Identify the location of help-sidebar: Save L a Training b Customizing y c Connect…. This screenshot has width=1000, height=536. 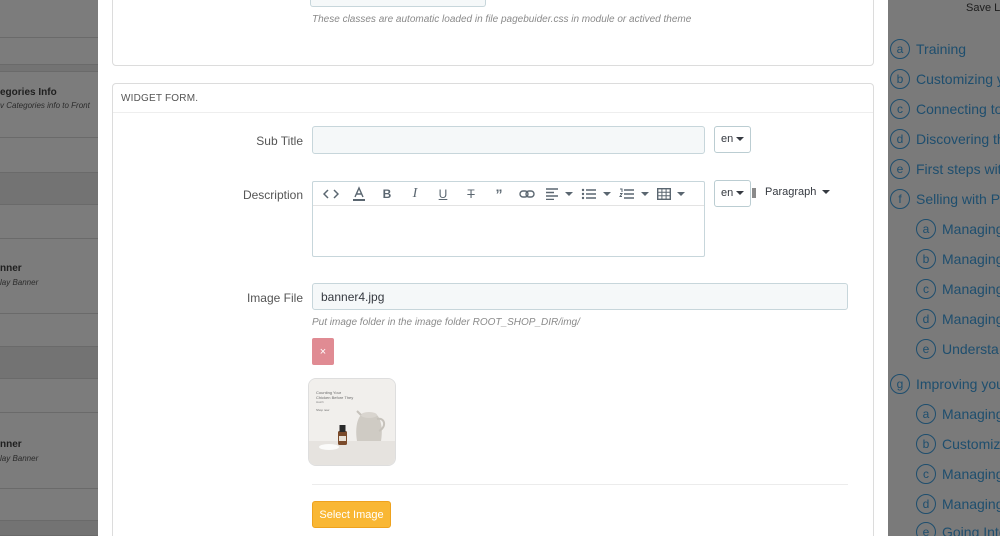
(944, 268).